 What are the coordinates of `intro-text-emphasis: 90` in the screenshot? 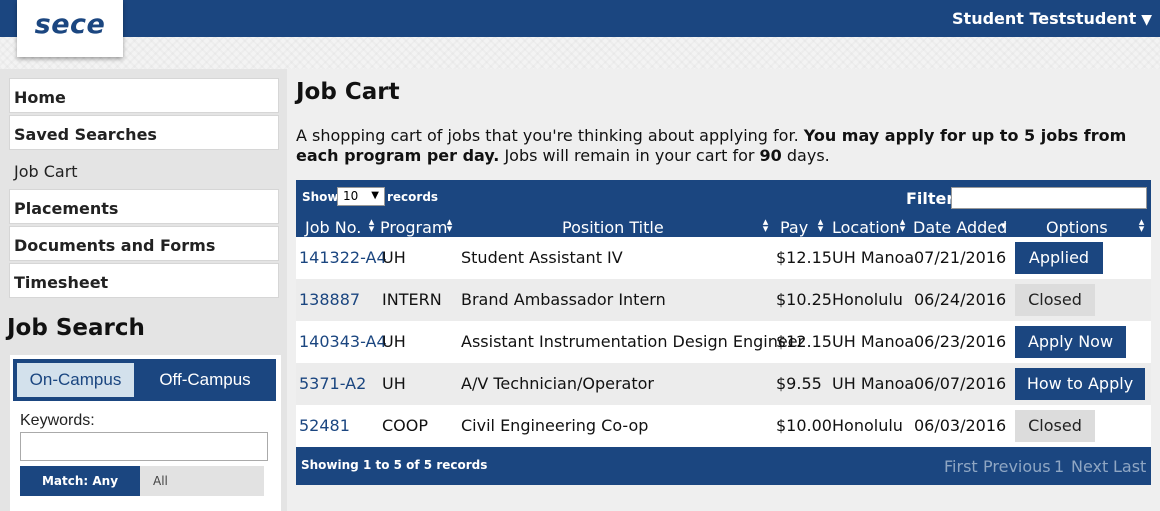 It's located at (770, 155).